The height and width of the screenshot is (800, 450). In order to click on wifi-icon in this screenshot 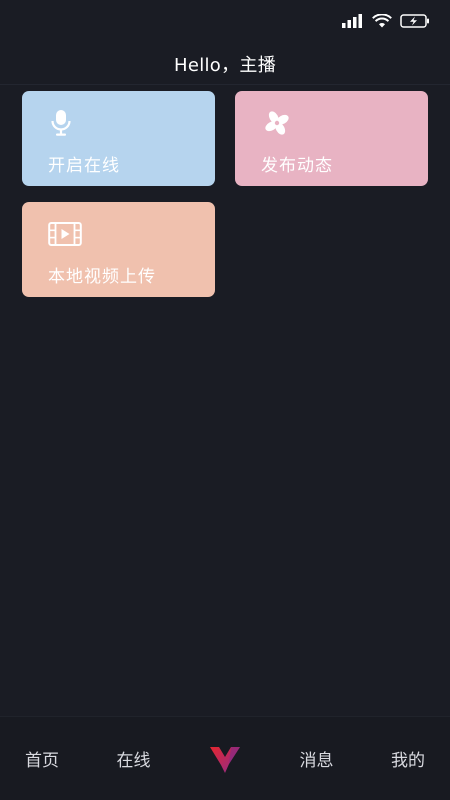, I will do `click(382, 21)`.